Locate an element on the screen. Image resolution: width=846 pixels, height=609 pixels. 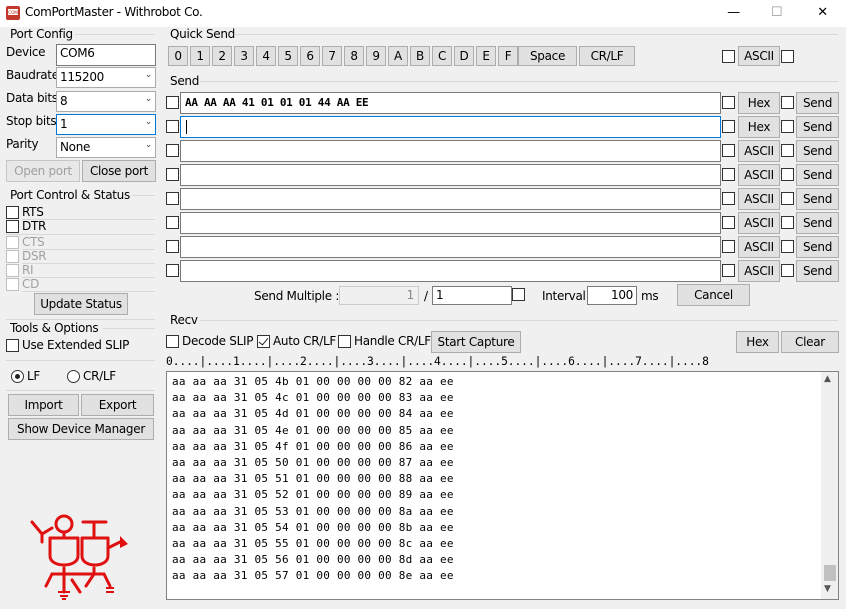
minimize-button: — is located at coordinates (733, 13).